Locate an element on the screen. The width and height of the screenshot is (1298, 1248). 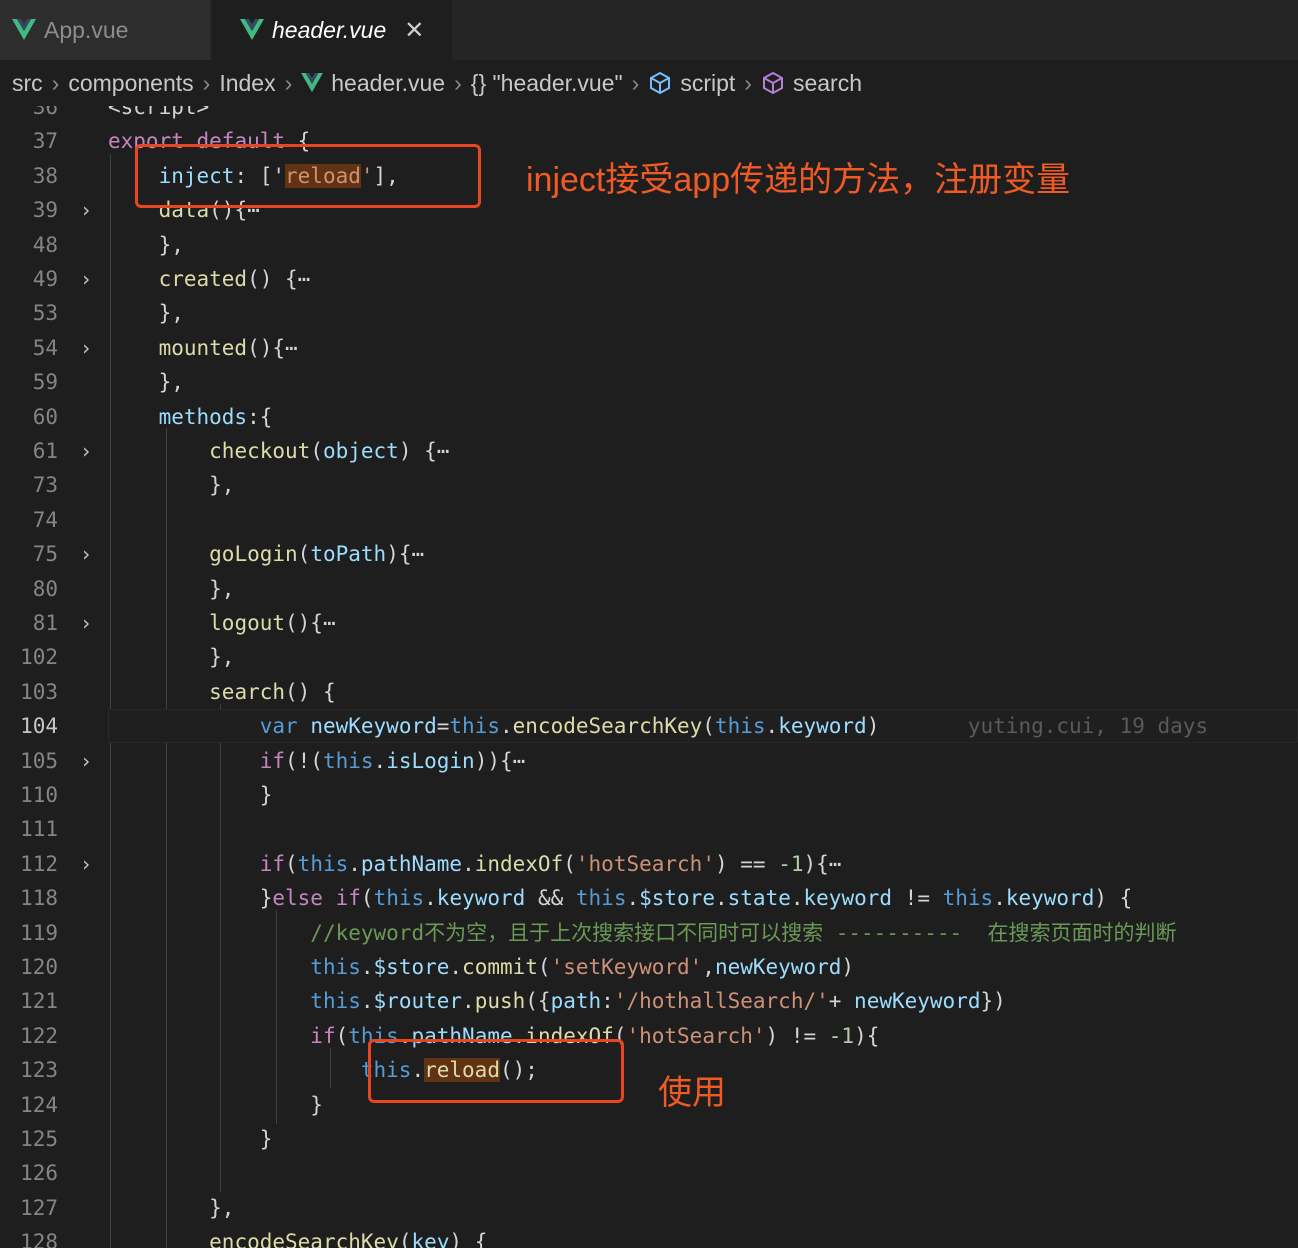
code-line: 49 › created() {⋯ is located at coordinates (649, 279).